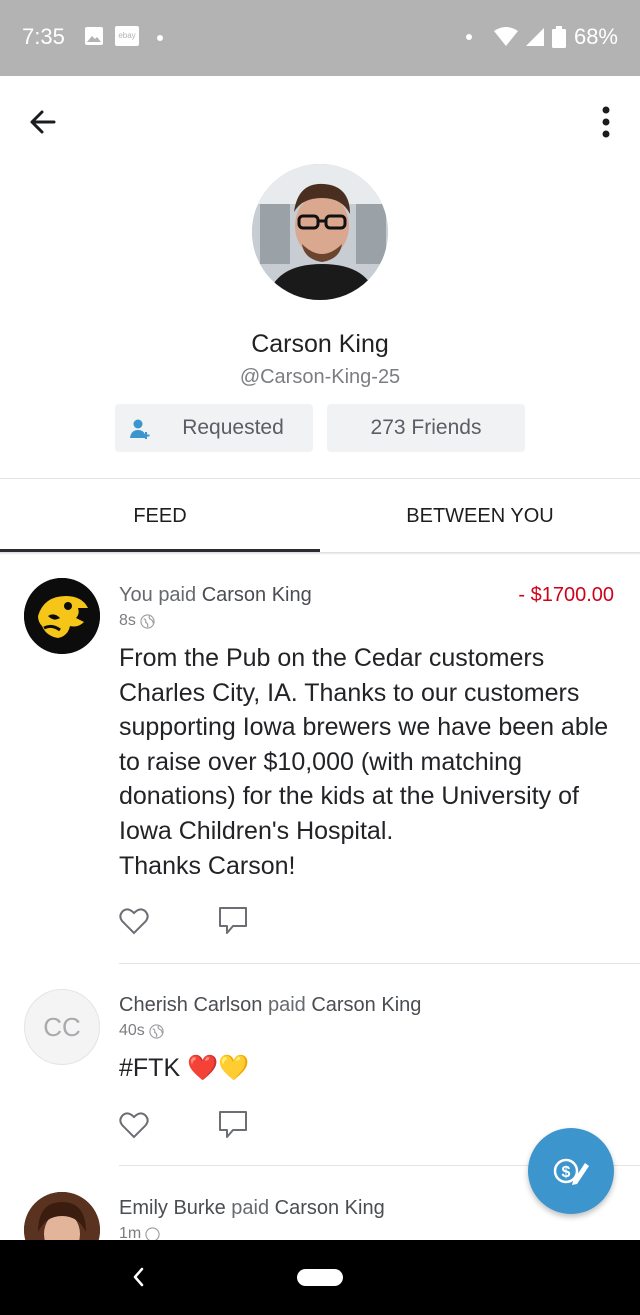 The image size is (640, 1315). Describe the element at coordinates (127, 620) in the screenshot. I see `time-label: 8s` at that location.